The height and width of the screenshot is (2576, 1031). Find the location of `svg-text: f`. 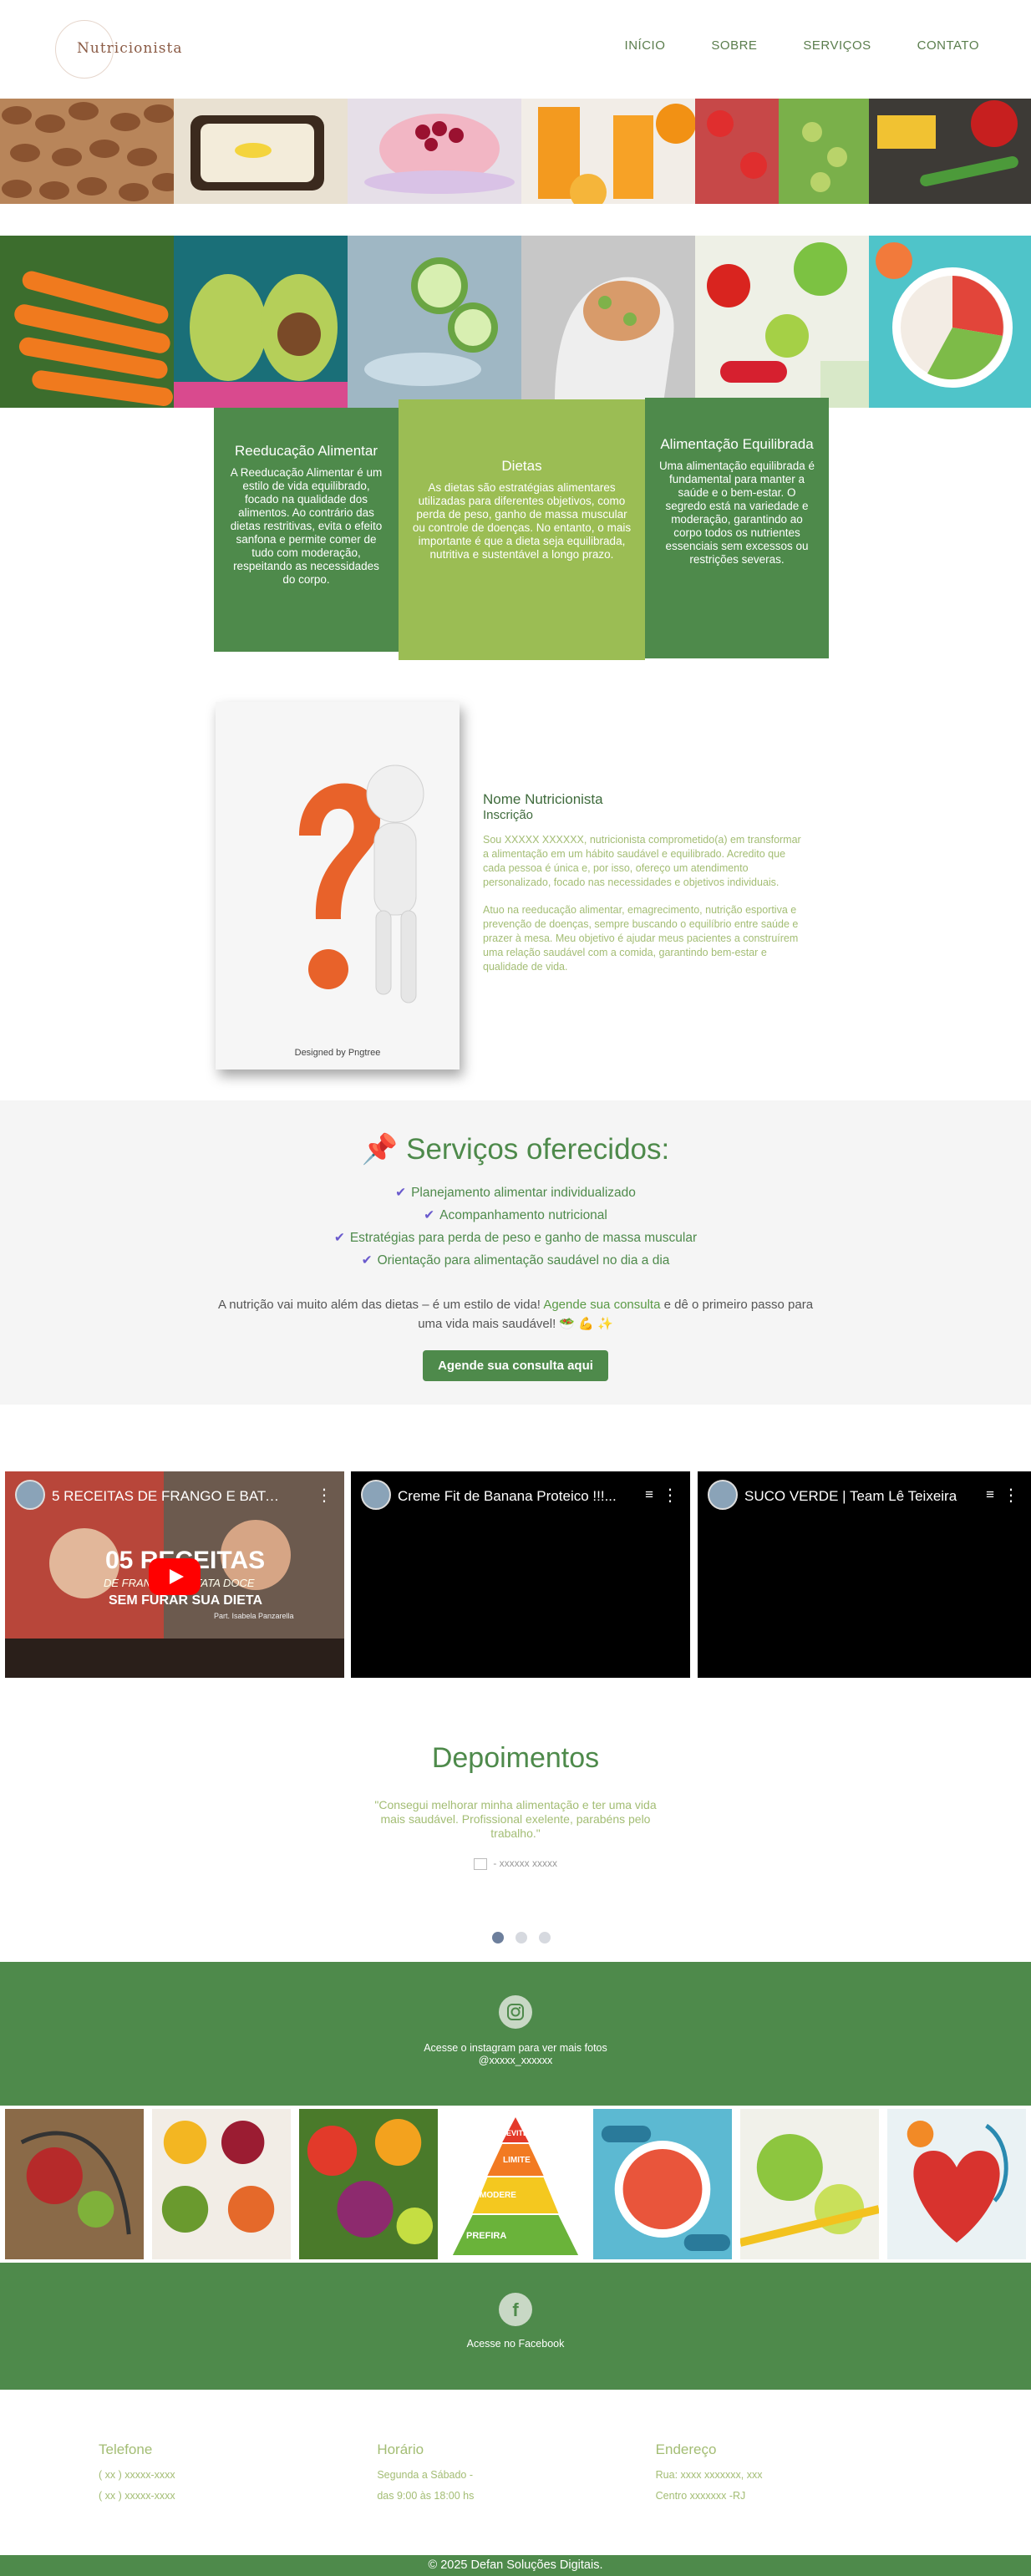

svg-text: f is located at coordinates (515, 2309).